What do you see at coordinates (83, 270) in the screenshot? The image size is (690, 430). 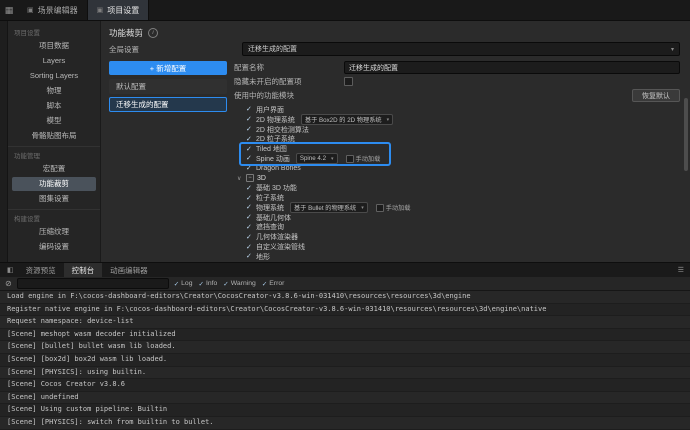 I see `console-tab: 控制台` at bounding box center [83, 270].